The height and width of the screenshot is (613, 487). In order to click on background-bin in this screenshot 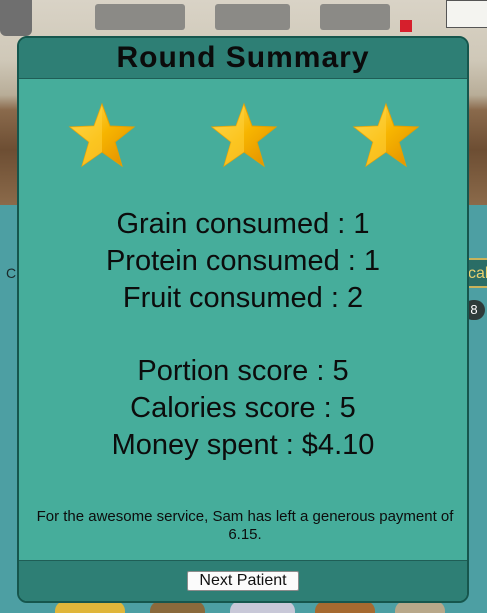, I will do `click(16, 18)`.